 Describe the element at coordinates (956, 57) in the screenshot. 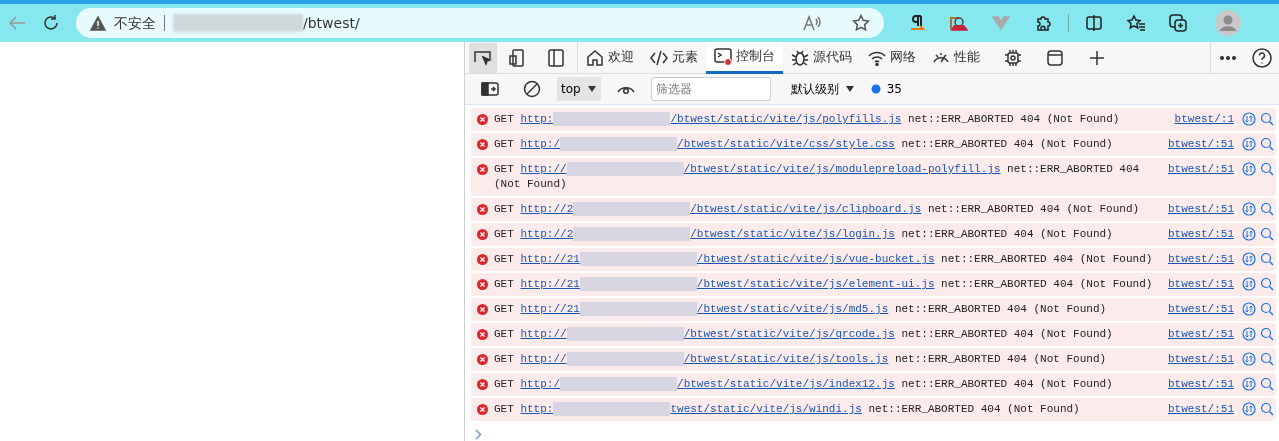

I see `devtools-tab: 性能` at that location.